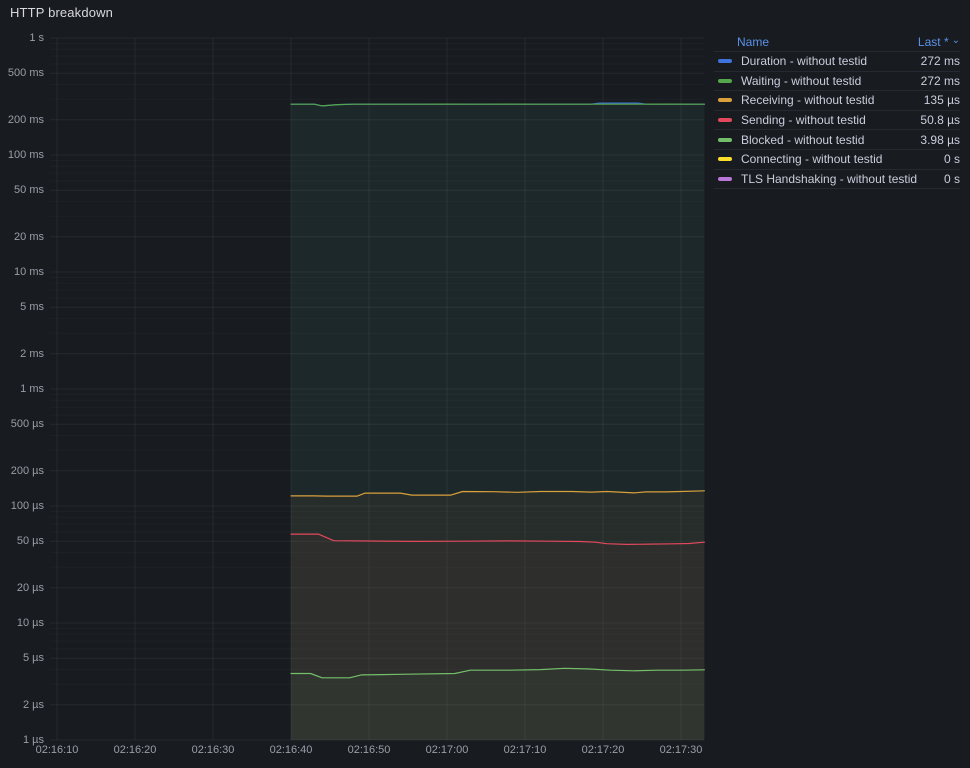  Describe the element at coordinates (32, 353) in the screenshot. I see `y-tick-label: 2 ms` at that location.